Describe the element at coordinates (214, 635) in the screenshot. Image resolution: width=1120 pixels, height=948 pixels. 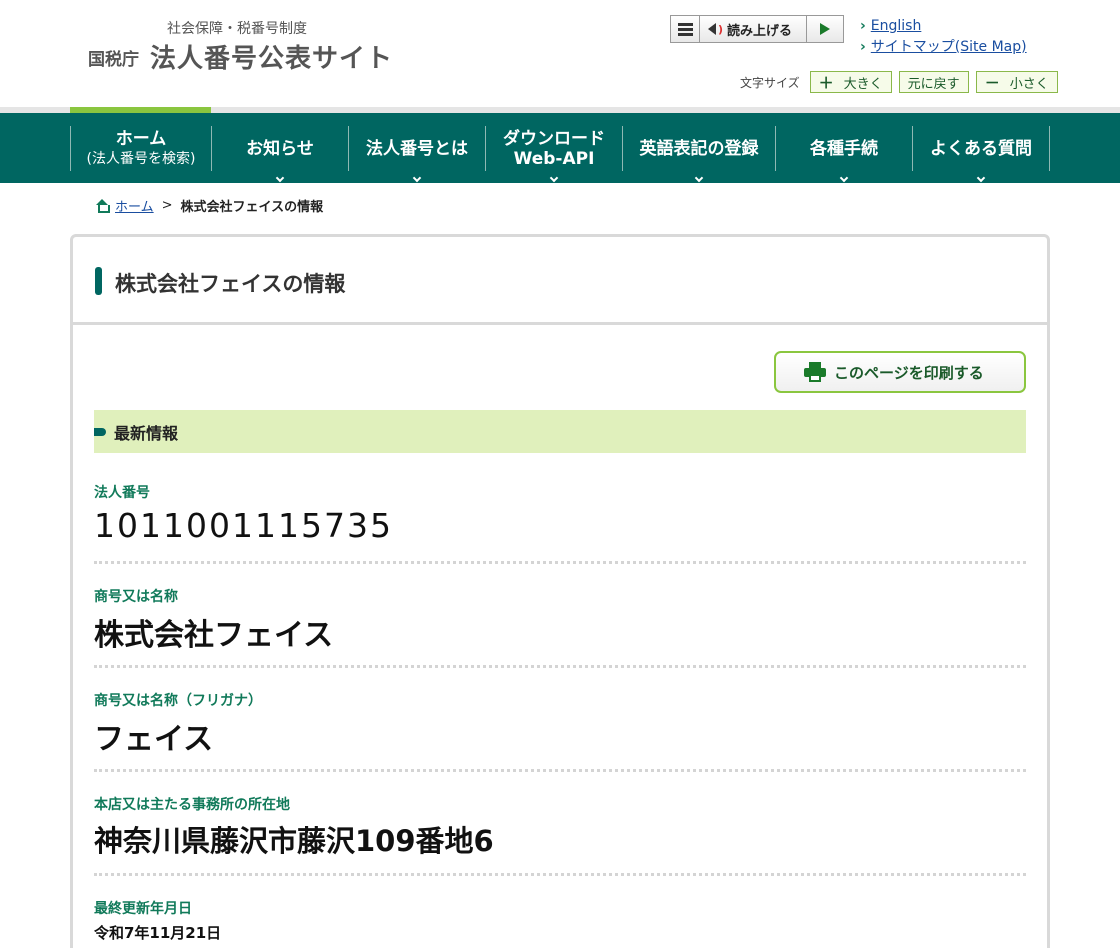
I see `field-value: 株式会社フェイス` at that location.